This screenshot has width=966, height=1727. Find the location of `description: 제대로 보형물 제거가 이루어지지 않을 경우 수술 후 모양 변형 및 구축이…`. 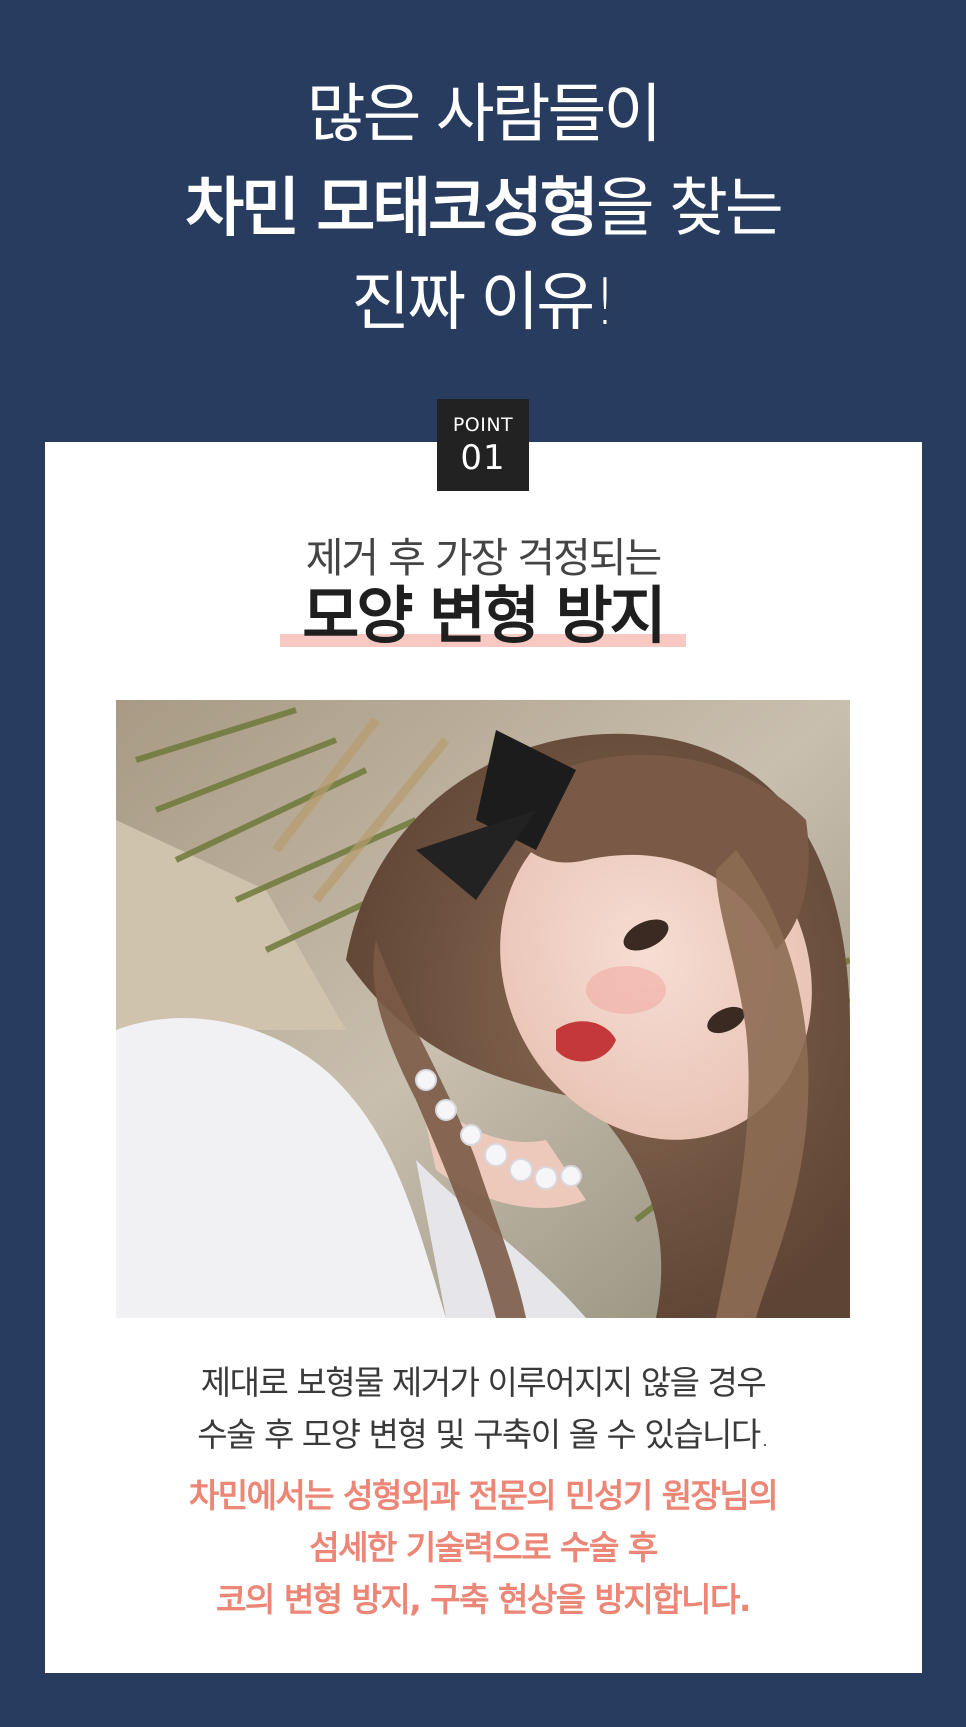

description: 제대로 보형물 제거가 이루어지지 않을 경우 수술 후 모양 변형 및 구축이… is located at coordinates (483, 1409).